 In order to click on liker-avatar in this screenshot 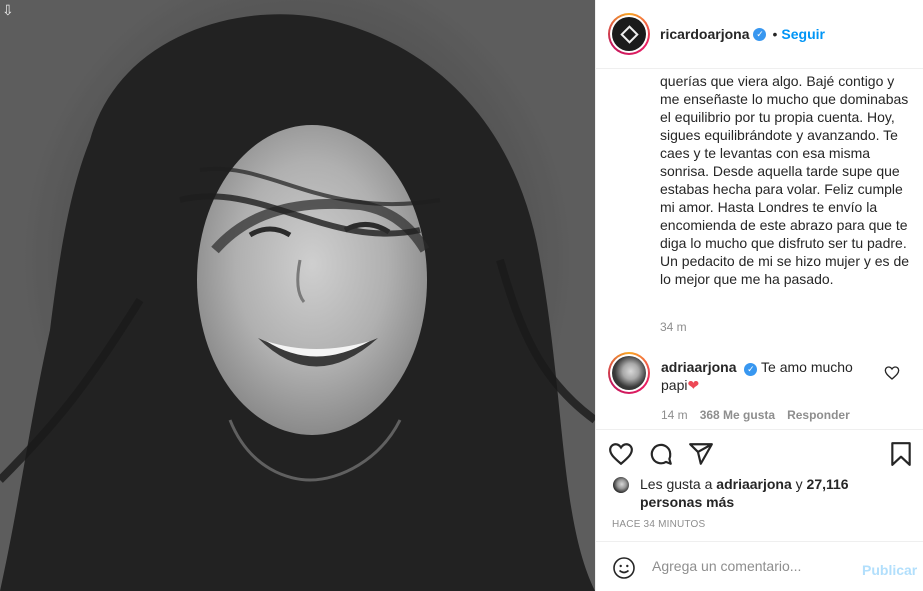, I will do `click(621, 485)`.